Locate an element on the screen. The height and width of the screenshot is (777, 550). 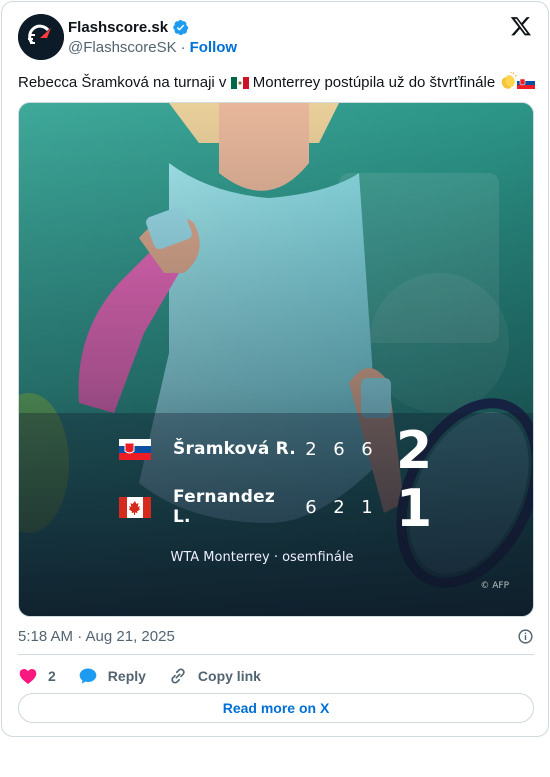
player2-sets-won: 1 is located at coordinates (414, 509).